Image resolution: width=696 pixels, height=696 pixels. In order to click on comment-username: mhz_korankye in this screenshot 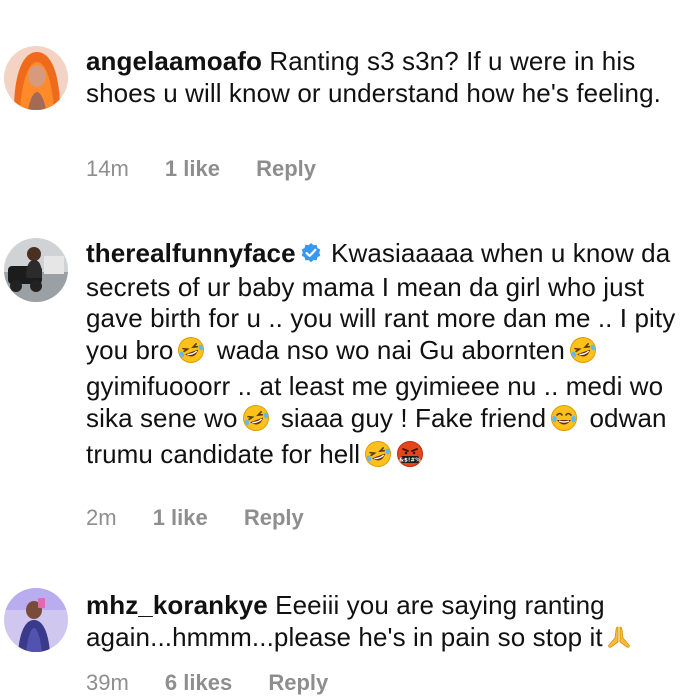, I will do `click(177, 605)`.